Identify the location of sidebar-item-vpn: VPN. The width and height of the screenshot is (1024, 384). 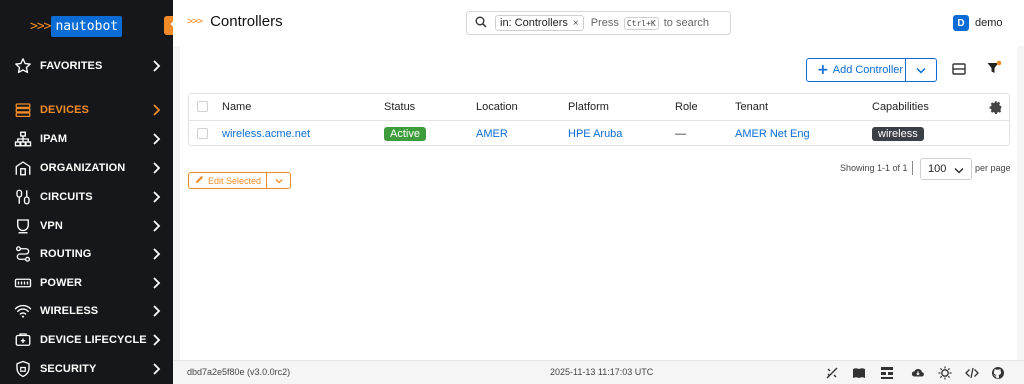
(86, 226).